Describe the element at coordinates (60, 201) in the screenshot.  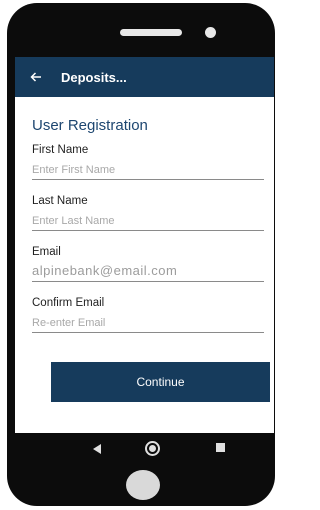
I see `last-name-label: Last Name` at that location.